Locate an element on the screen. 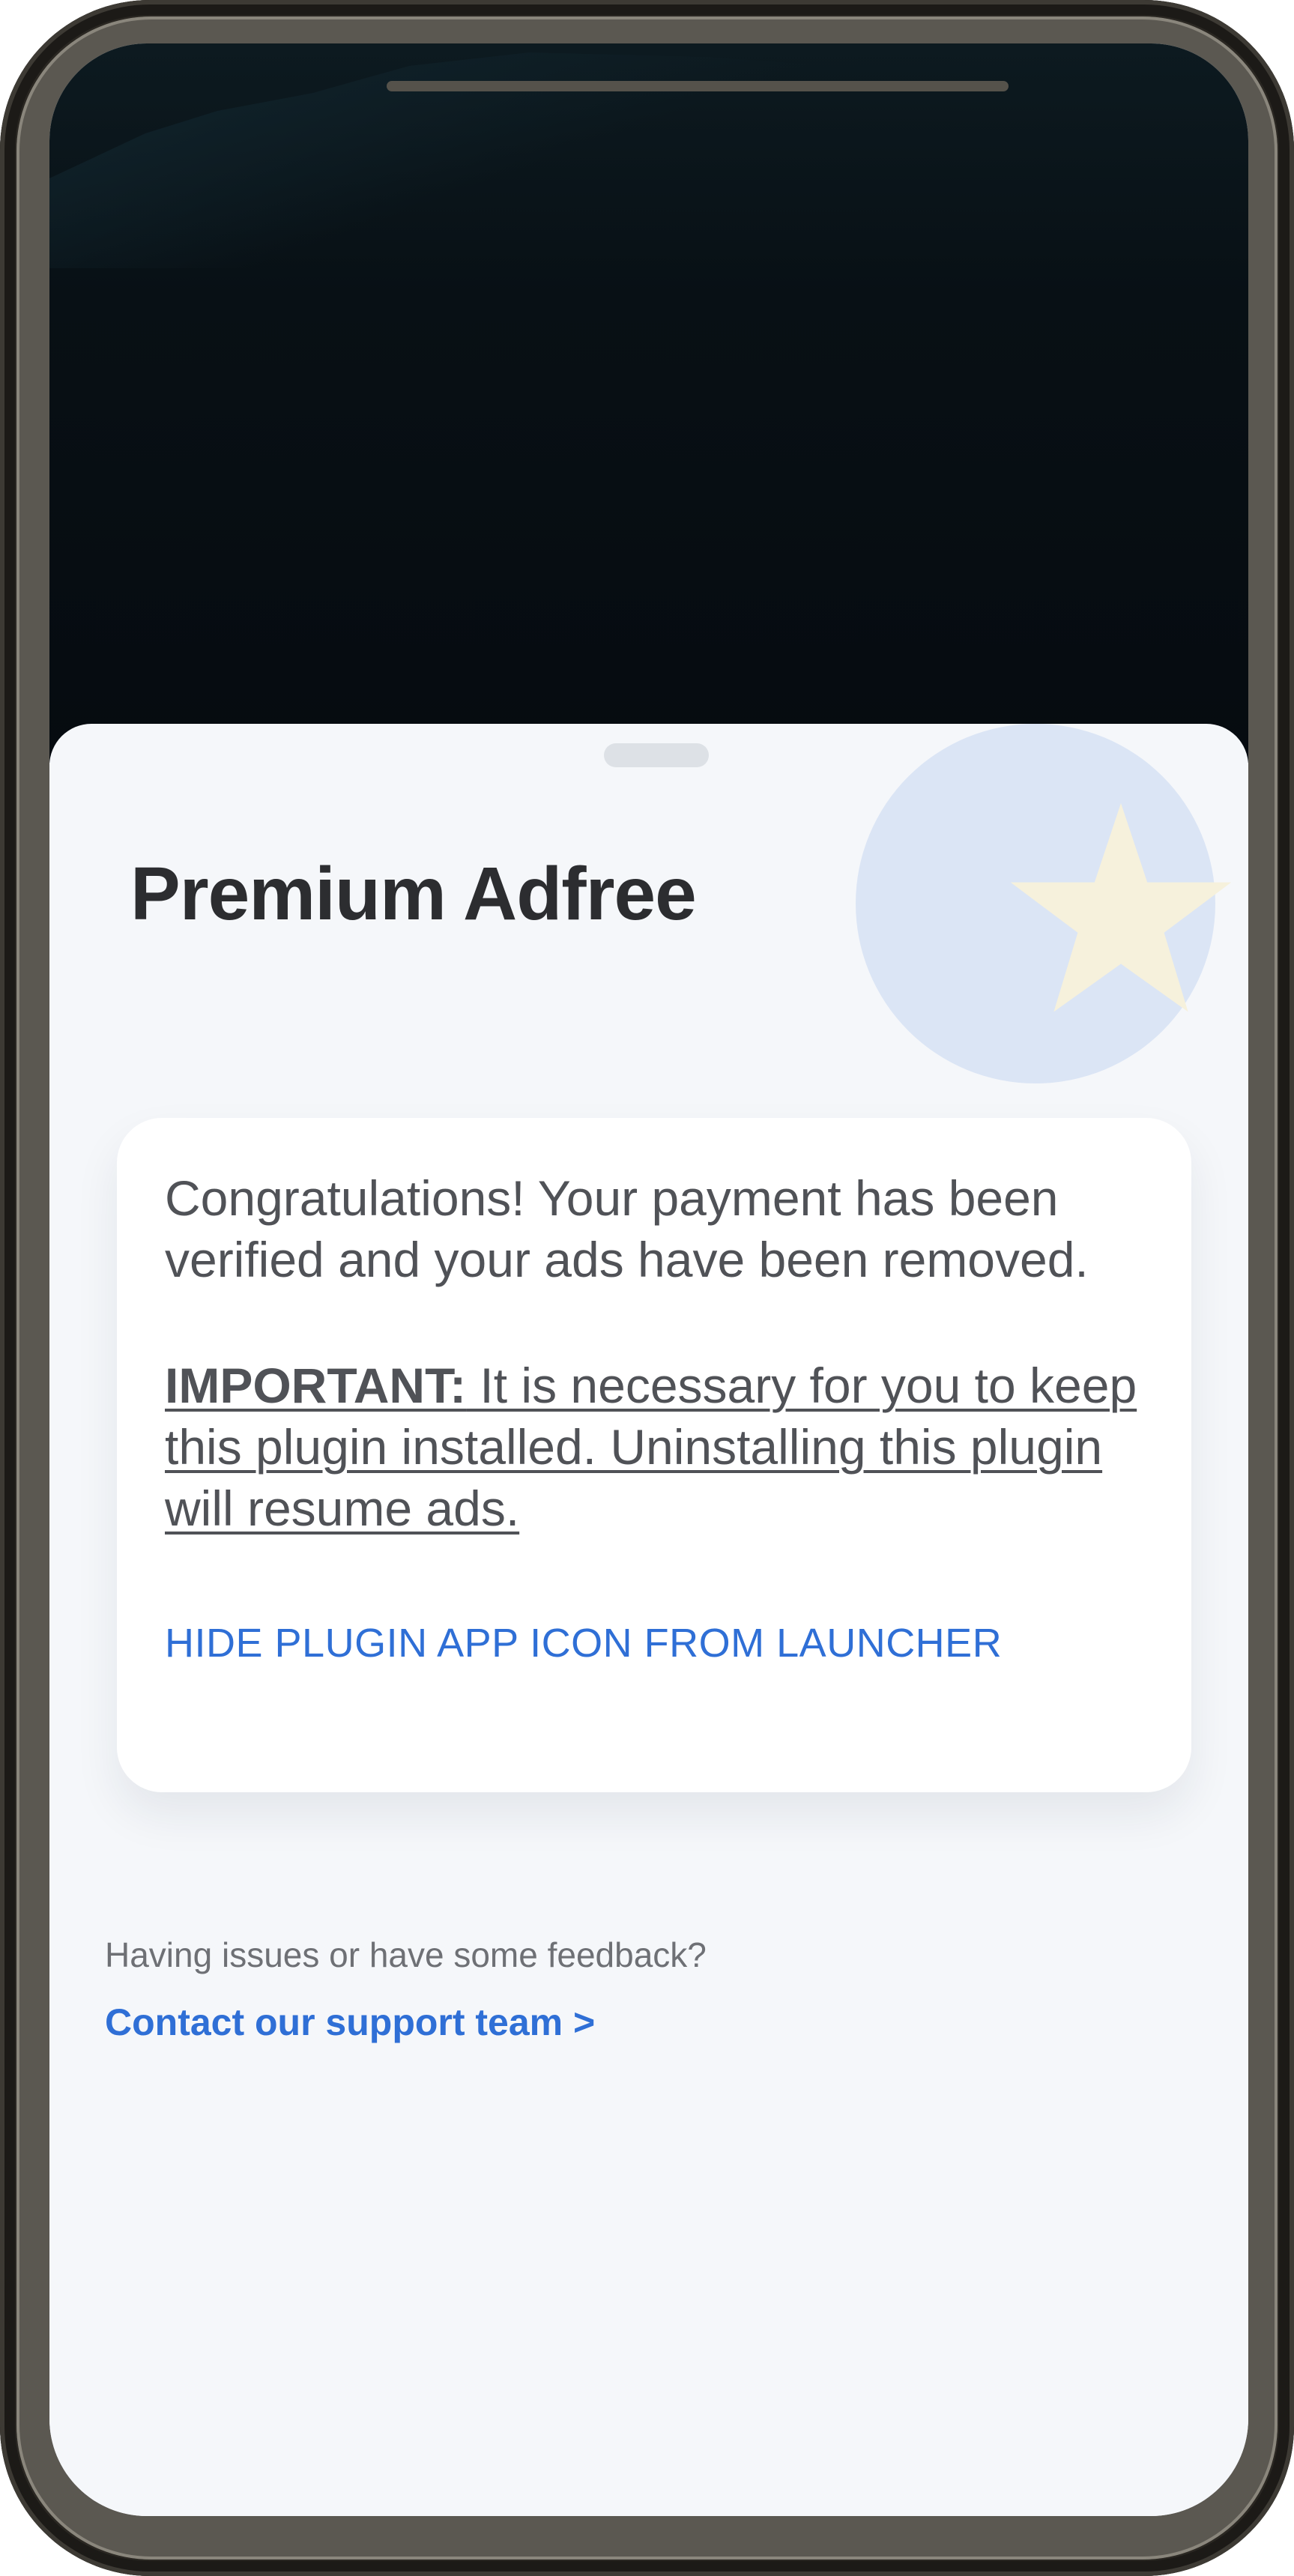  hide-app-icon-button: HIDE PLUGIN APP ICON FROM LAUNCHER is located at coordinates (584, 1643).